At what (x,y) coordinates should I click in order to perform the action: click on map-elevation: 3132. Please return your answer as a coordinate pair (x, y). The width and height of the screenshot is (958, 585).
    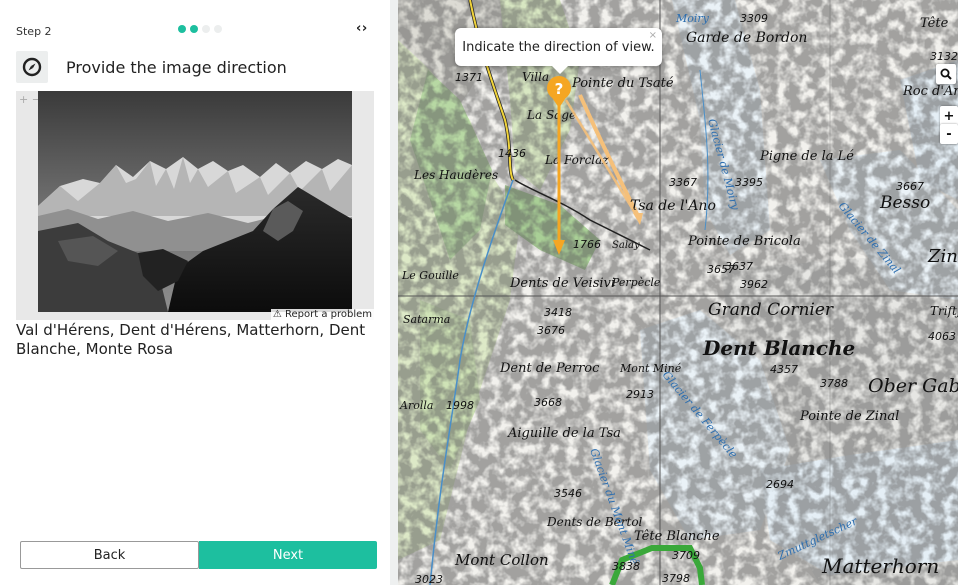
    Looking at the image, I should click on (944, 56).